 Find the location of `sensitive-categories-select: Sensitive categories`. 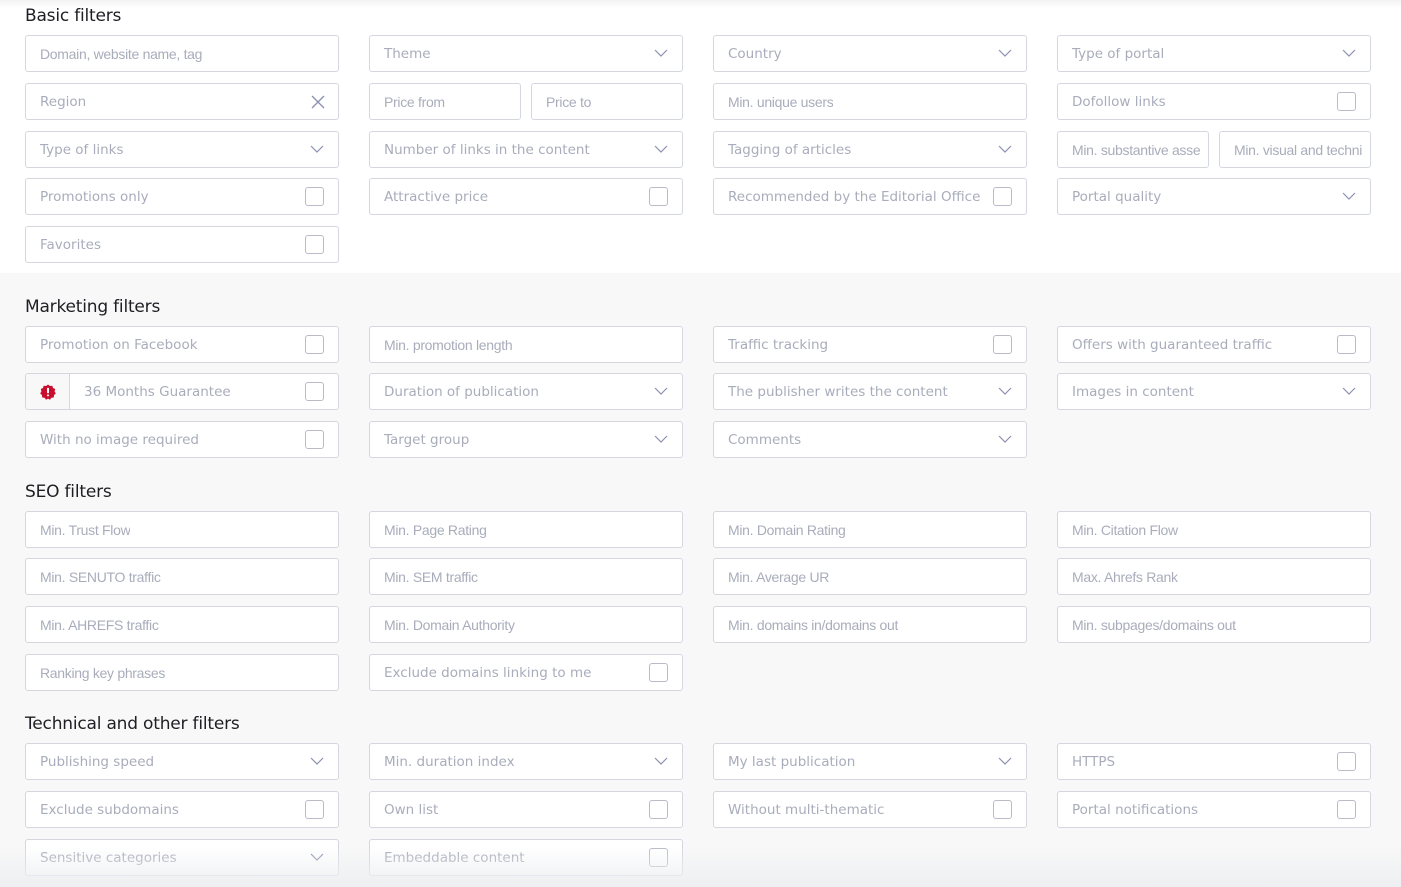

sensitive-categories-select: Sensitive categories is located at coordinates (182, 857).